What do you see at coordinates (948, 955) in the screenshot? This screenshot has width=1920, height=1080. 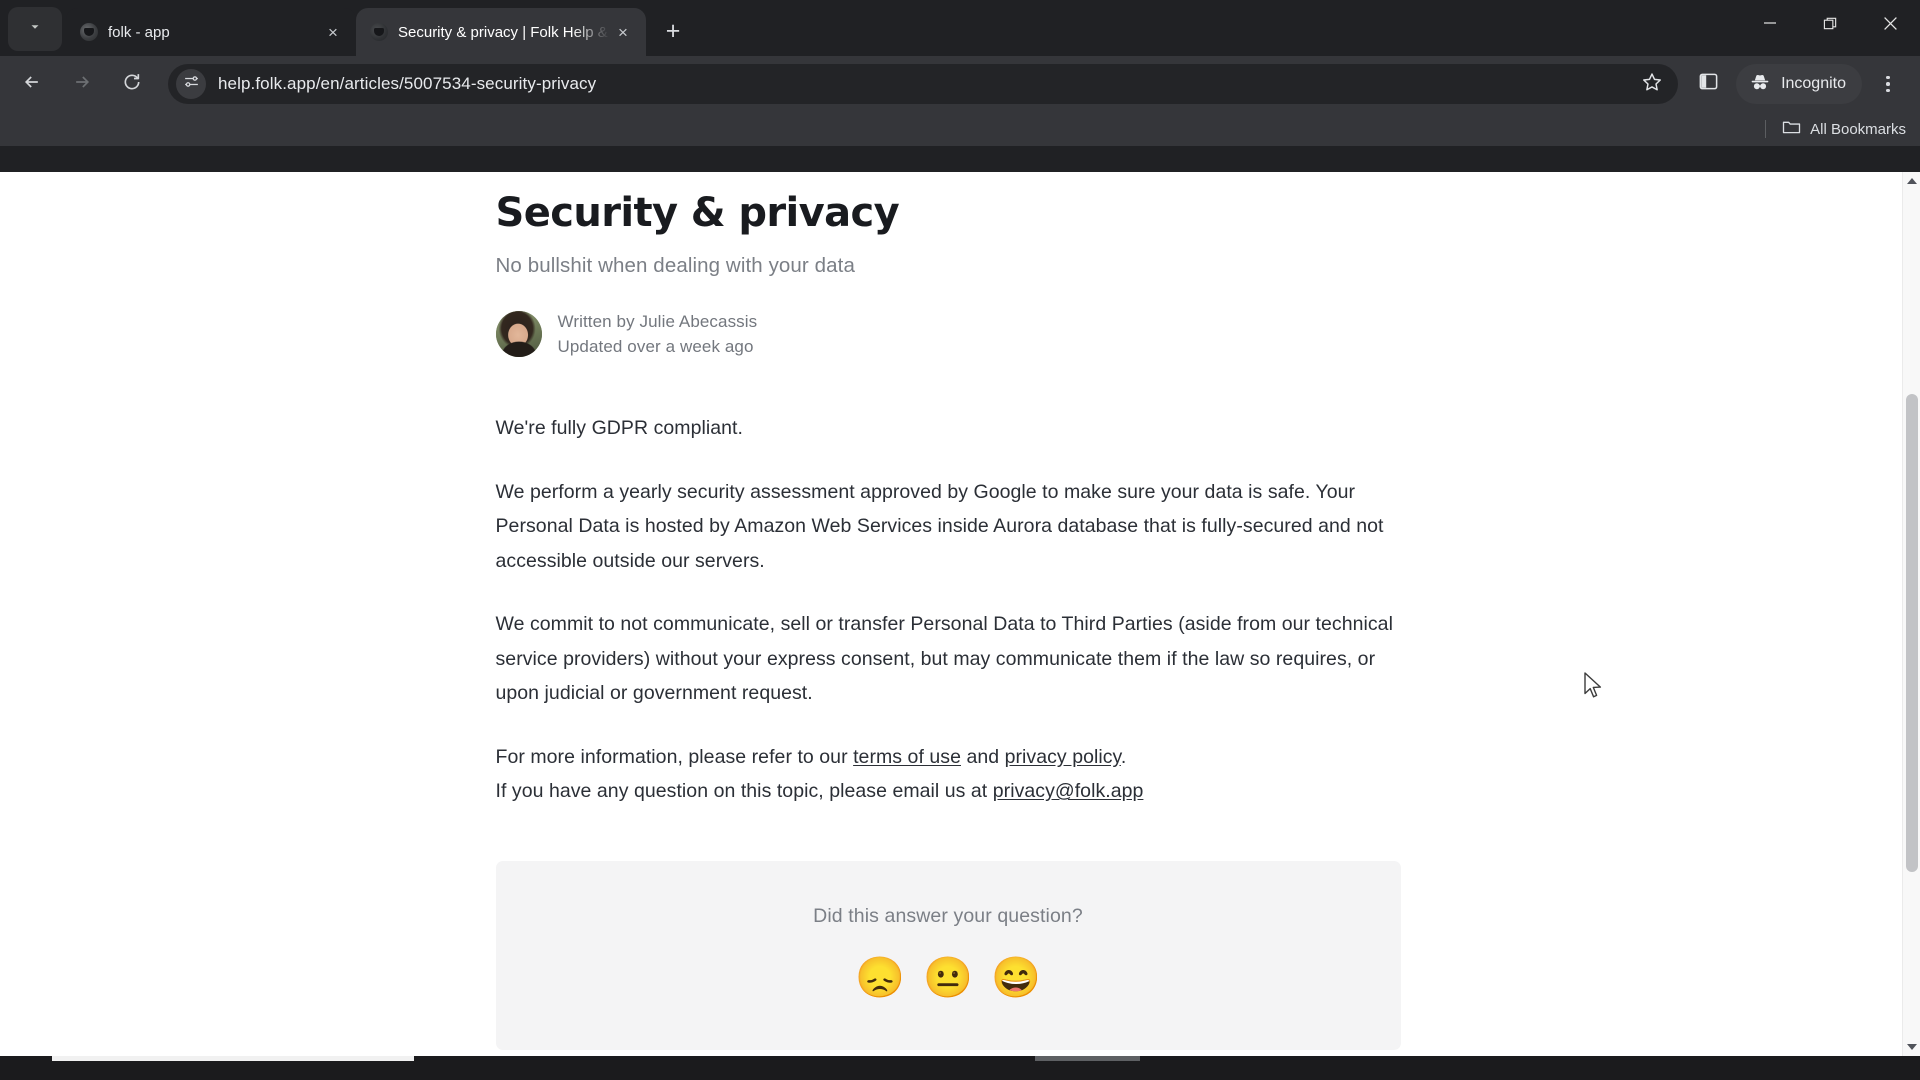 I see `feedback-panel: Did this answer your question? 😞 😐 😄` at bounding box center [948, 955].